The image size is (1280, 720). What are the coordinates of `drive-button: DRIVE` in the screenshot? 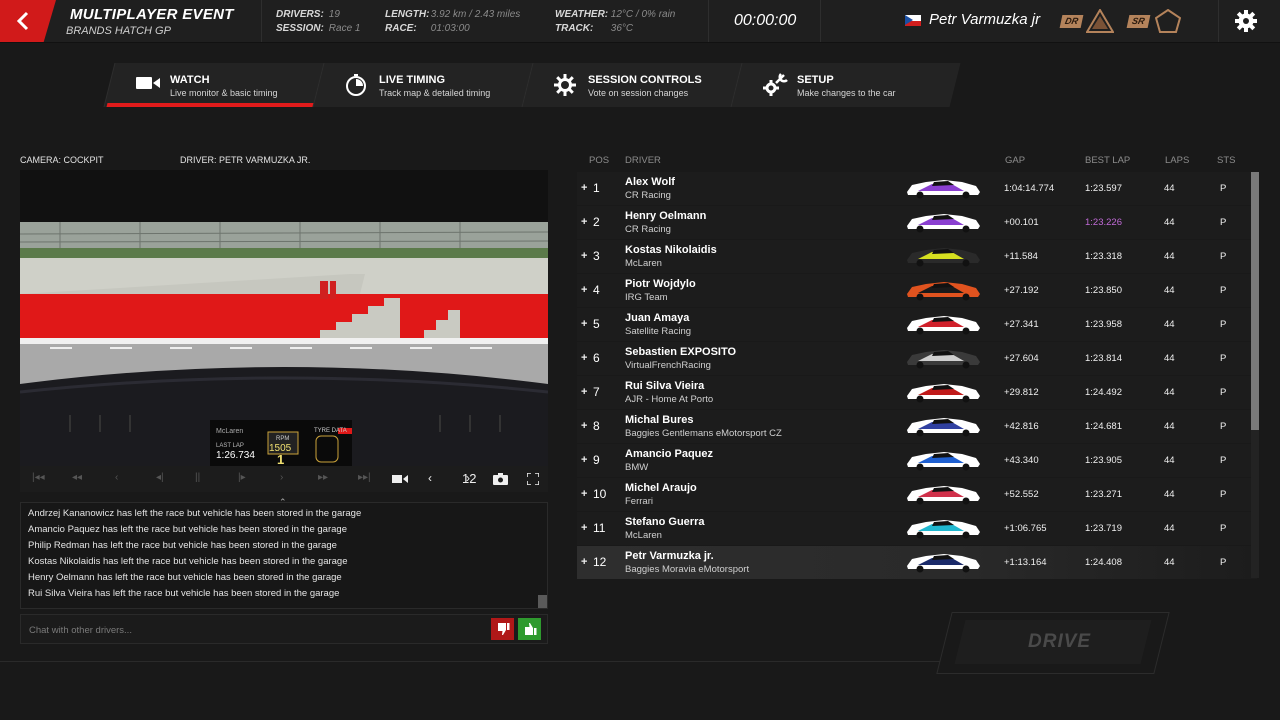 It's located at (1053, 643).